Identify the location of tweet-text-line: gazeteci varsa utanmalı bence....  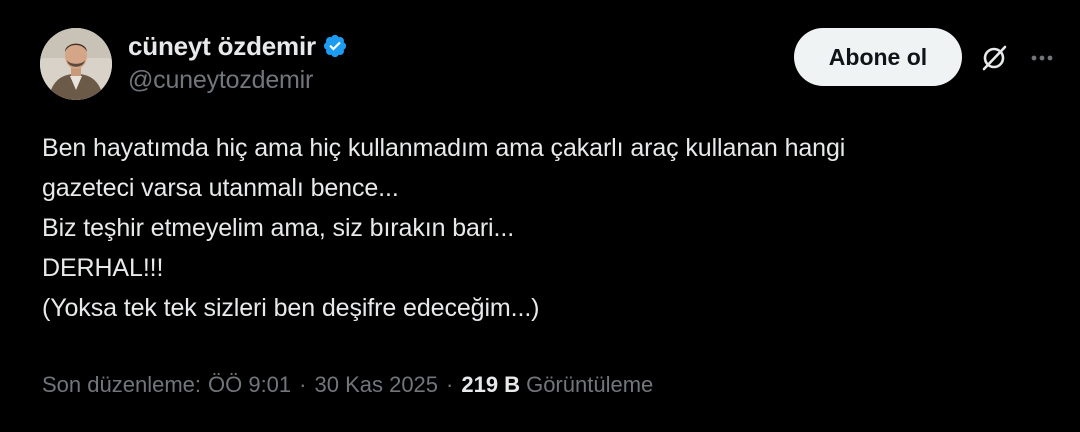
(220, 188).